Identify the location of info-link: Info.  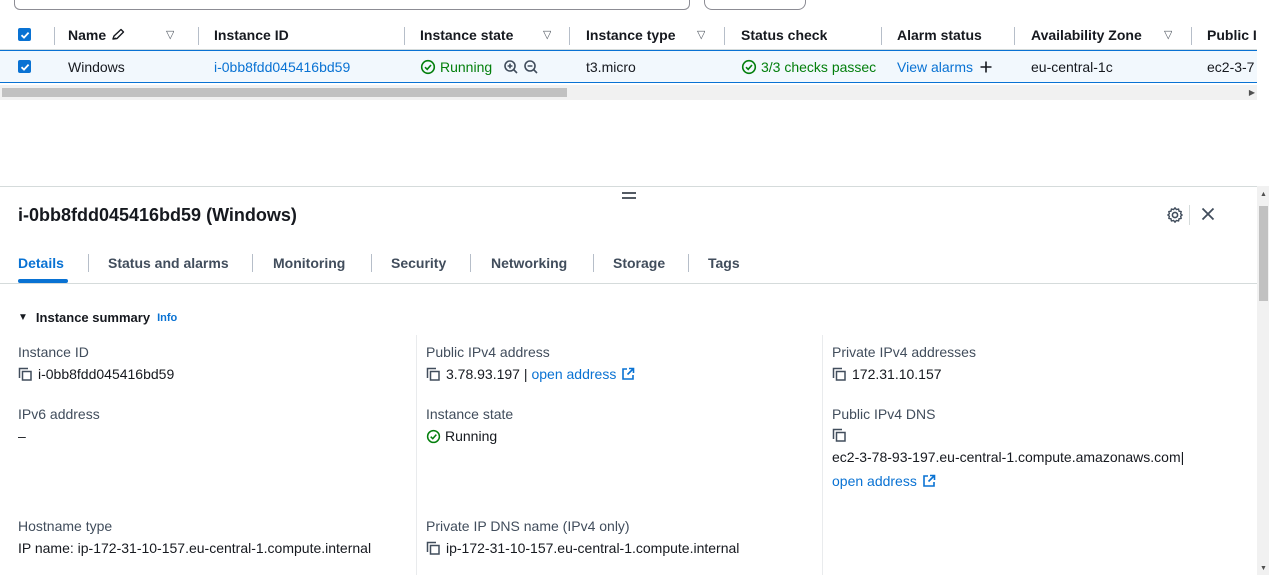
(167, 318).